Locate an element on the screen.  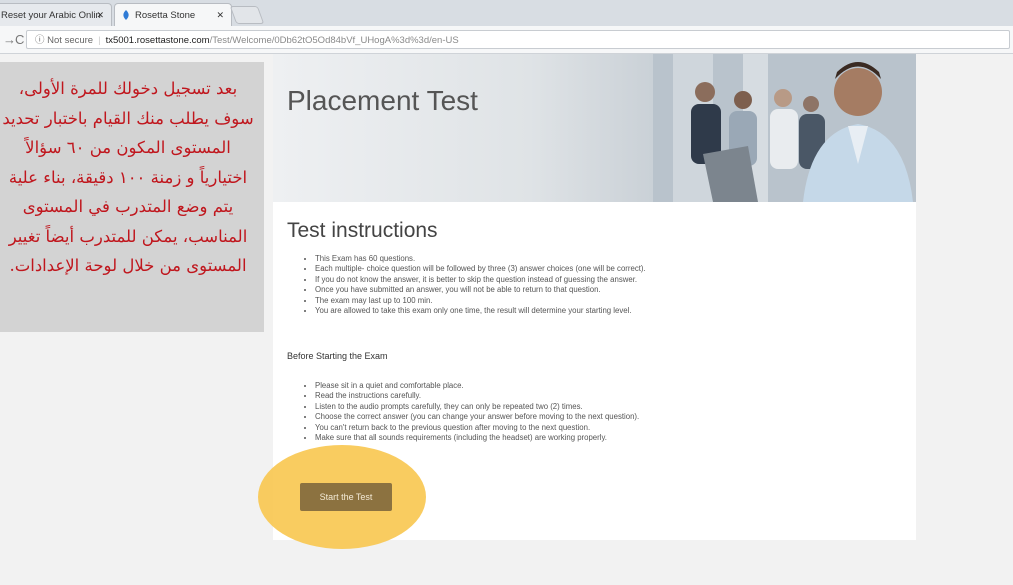
rosetta-favicon-icon is located at coordinates (126, 15).